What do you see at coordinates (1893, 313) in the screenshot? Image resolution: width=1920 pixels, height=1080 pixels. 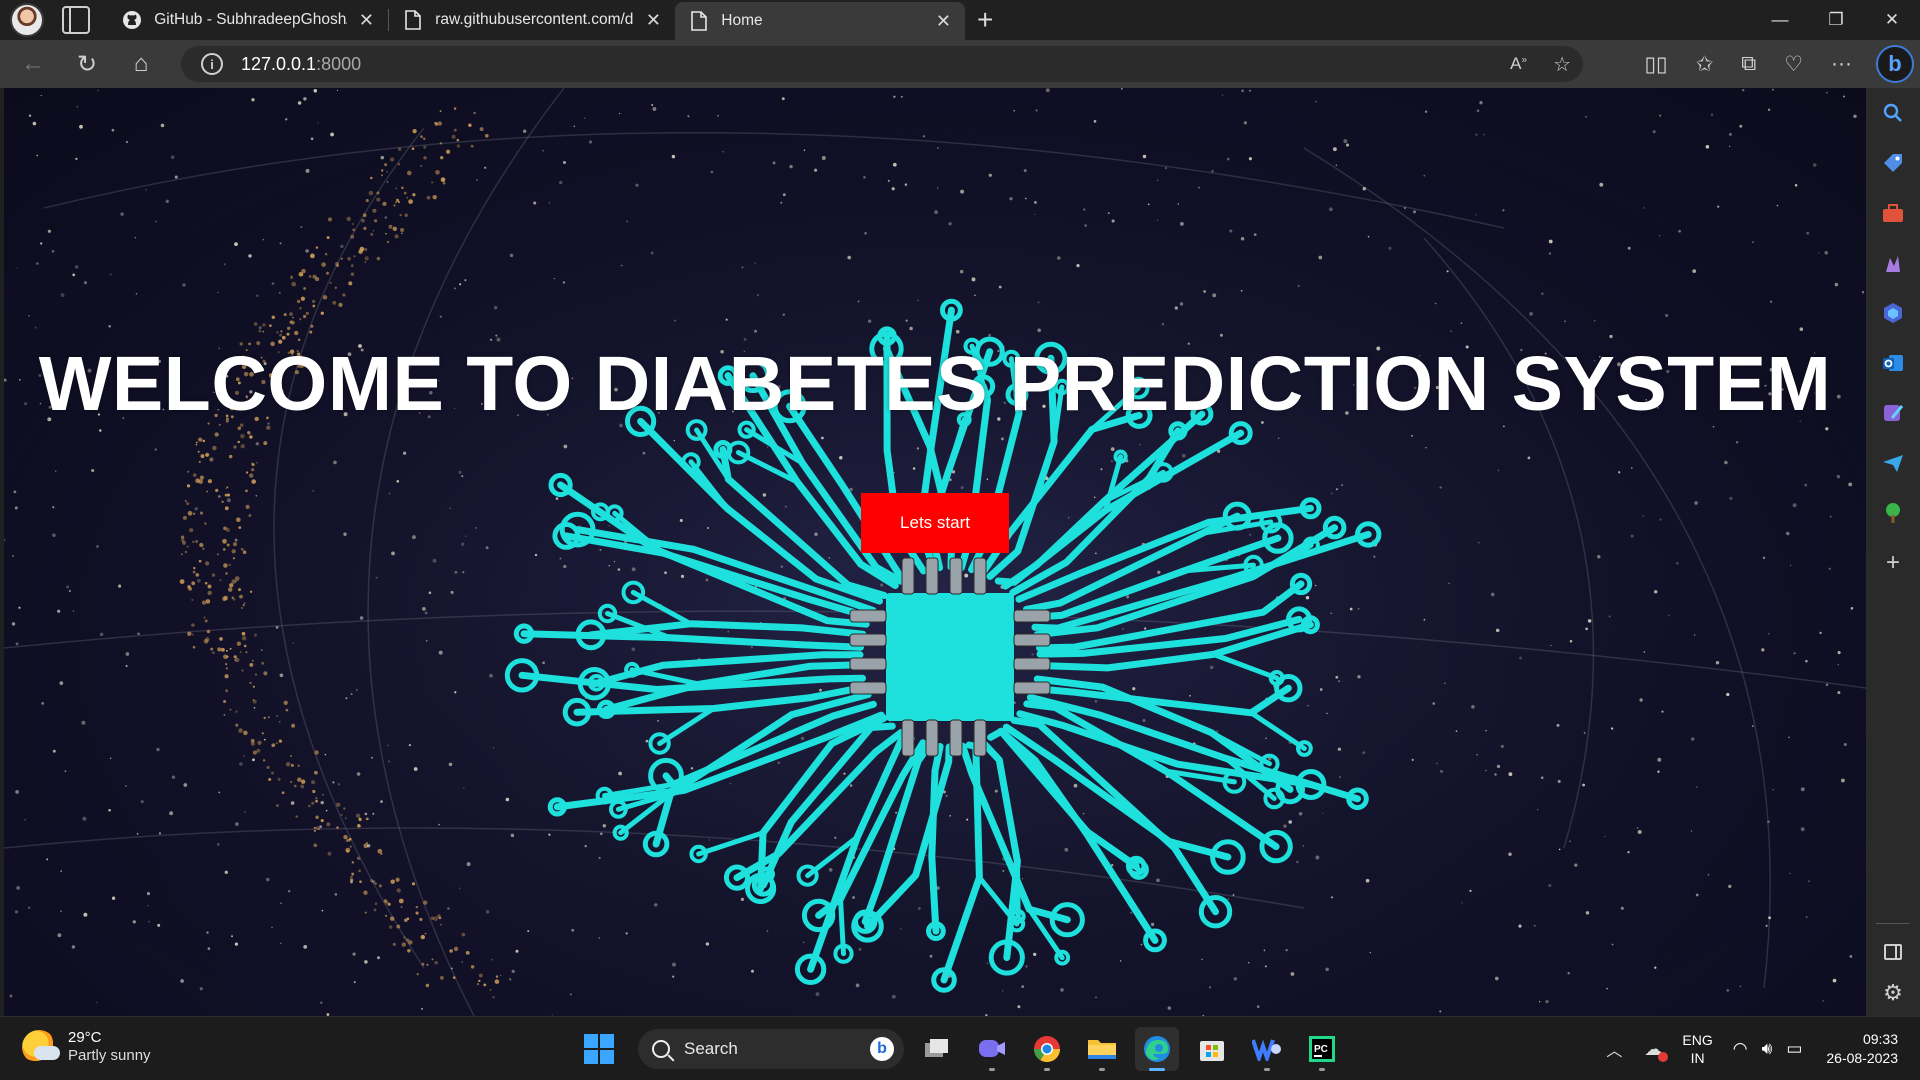 I see `microsoft-365-icon` at bounding box center [1893, 313].